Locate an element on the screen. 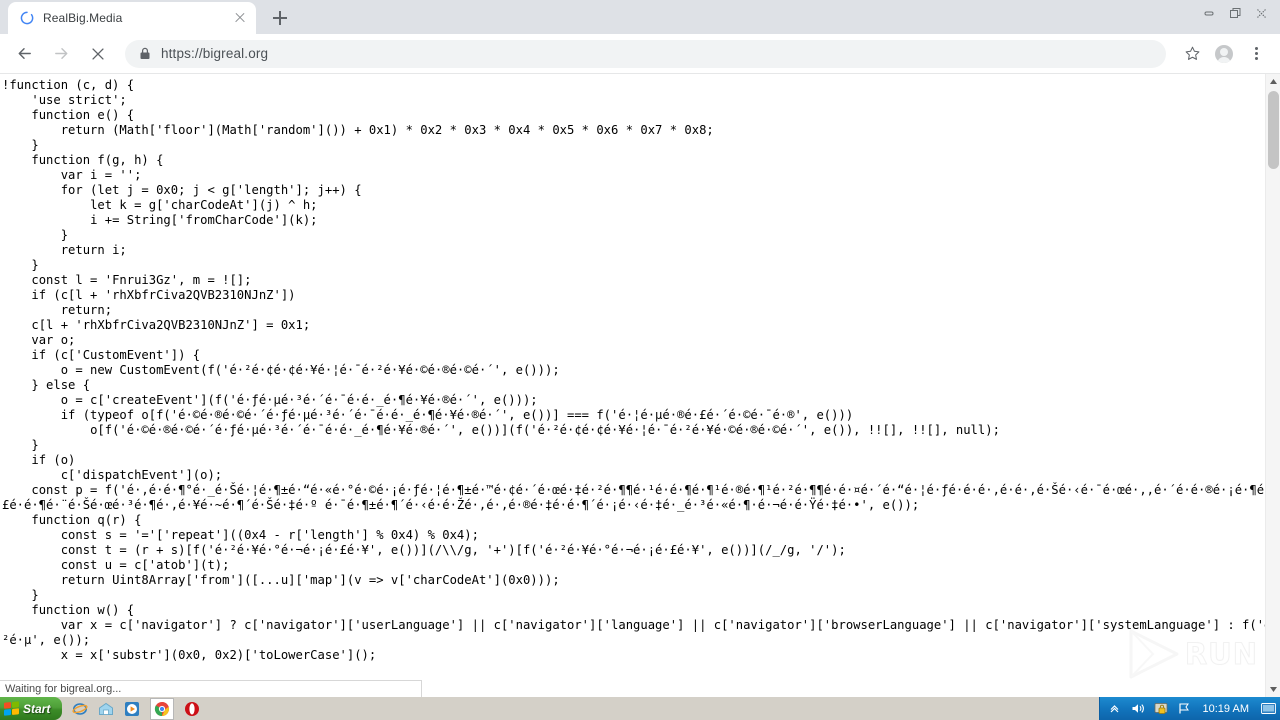  tab-strip: RealBig.Media is located at coordinates (640, 17).